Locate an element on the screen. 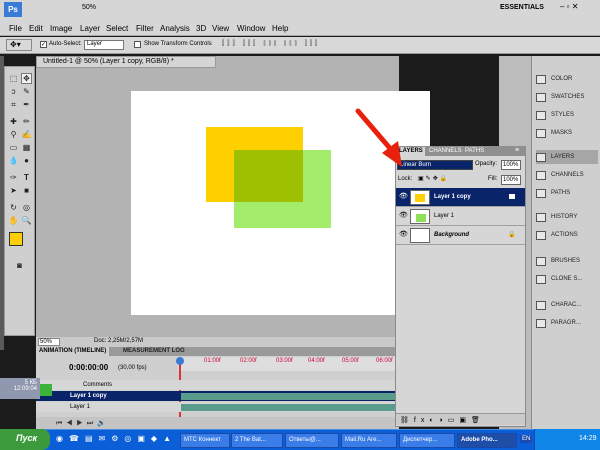  menu-file: File is located at coordinates (15, 28).